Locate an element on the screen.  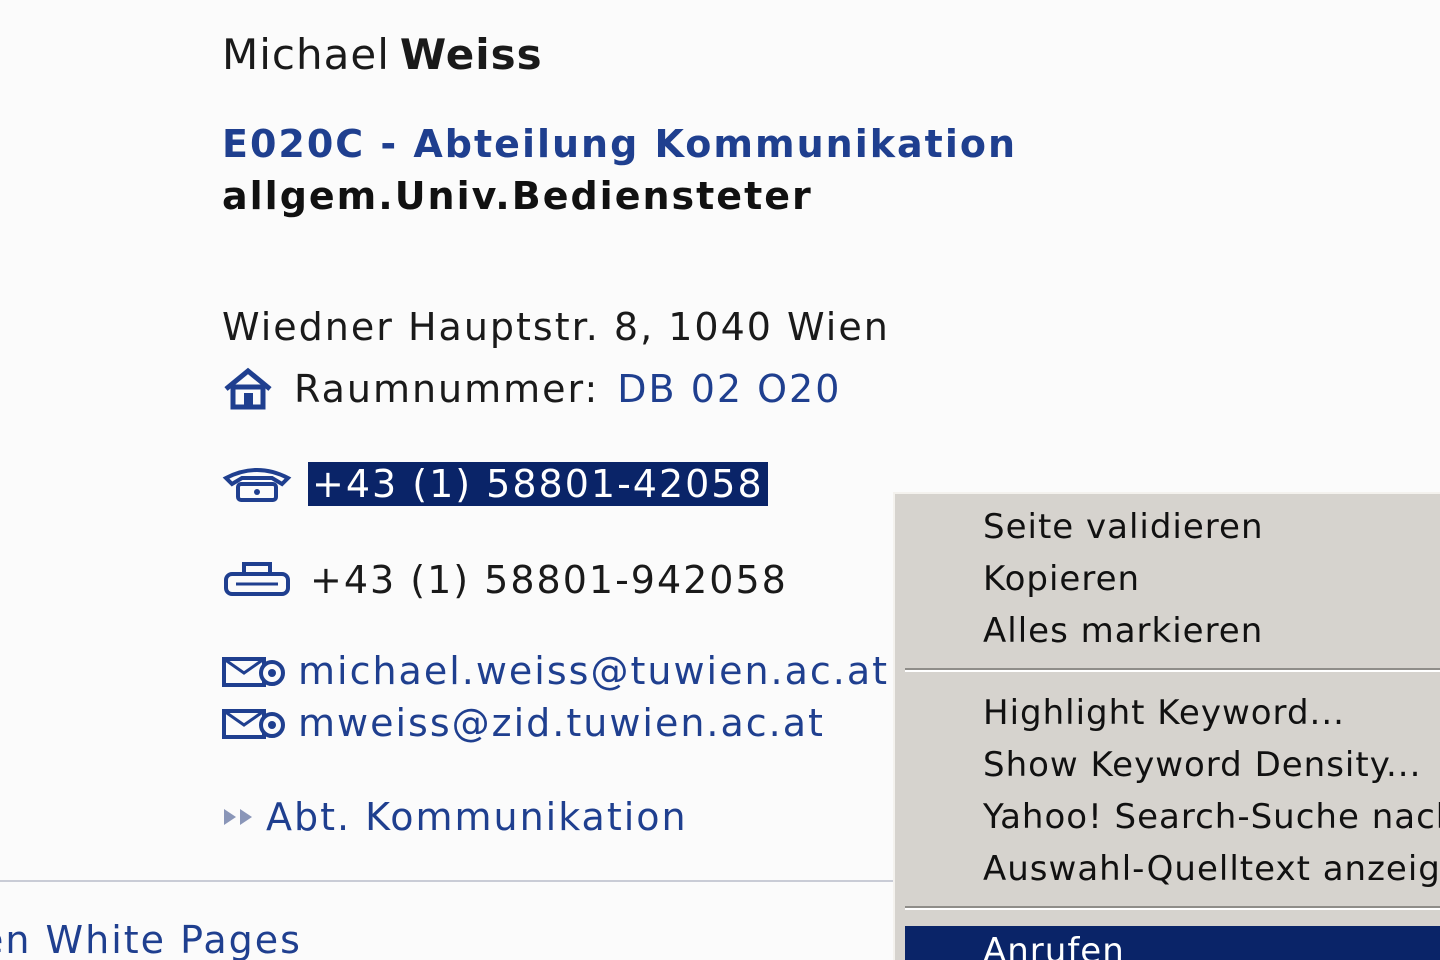
fax-icon is located at coordinates (257, 580).